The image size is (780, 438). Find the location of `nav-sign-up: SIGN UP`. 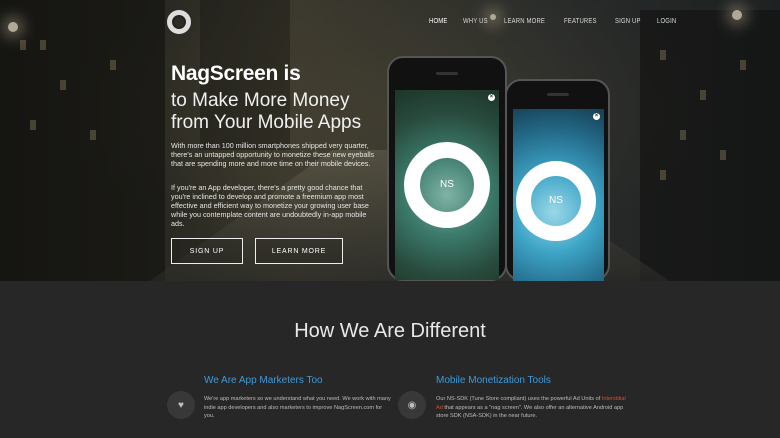

nav-sign-up: SIGN UP is located at coordinates (628, 21).